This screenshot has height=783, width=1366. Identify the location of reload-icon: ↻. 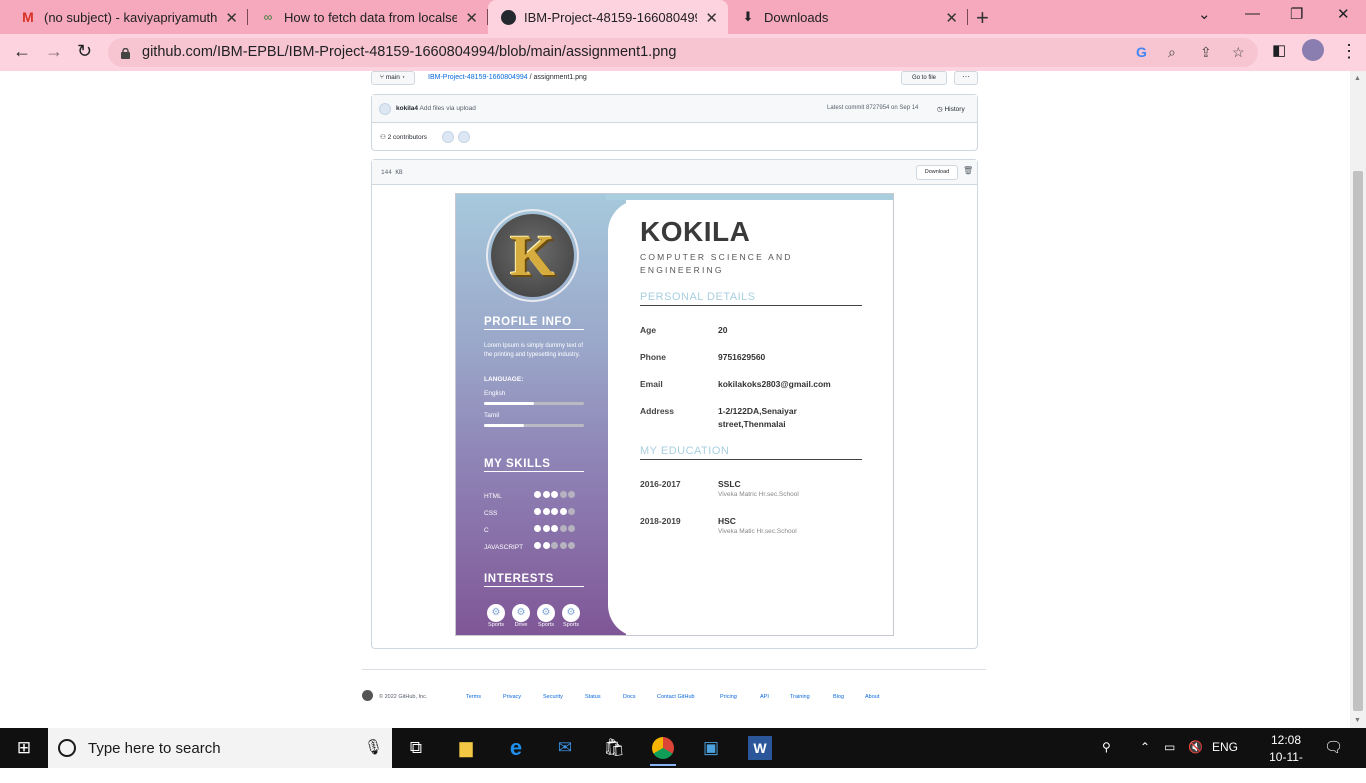
(84, 51).